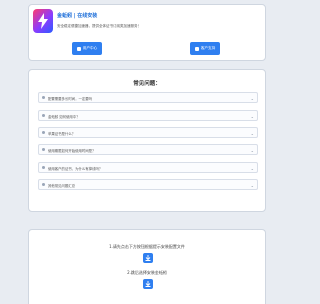  What do you see at coordinates (64, 116) in the screenshot?
I see `faq-question: 金蚯蚓 如何使用中？` at bounding box center [64, 116].